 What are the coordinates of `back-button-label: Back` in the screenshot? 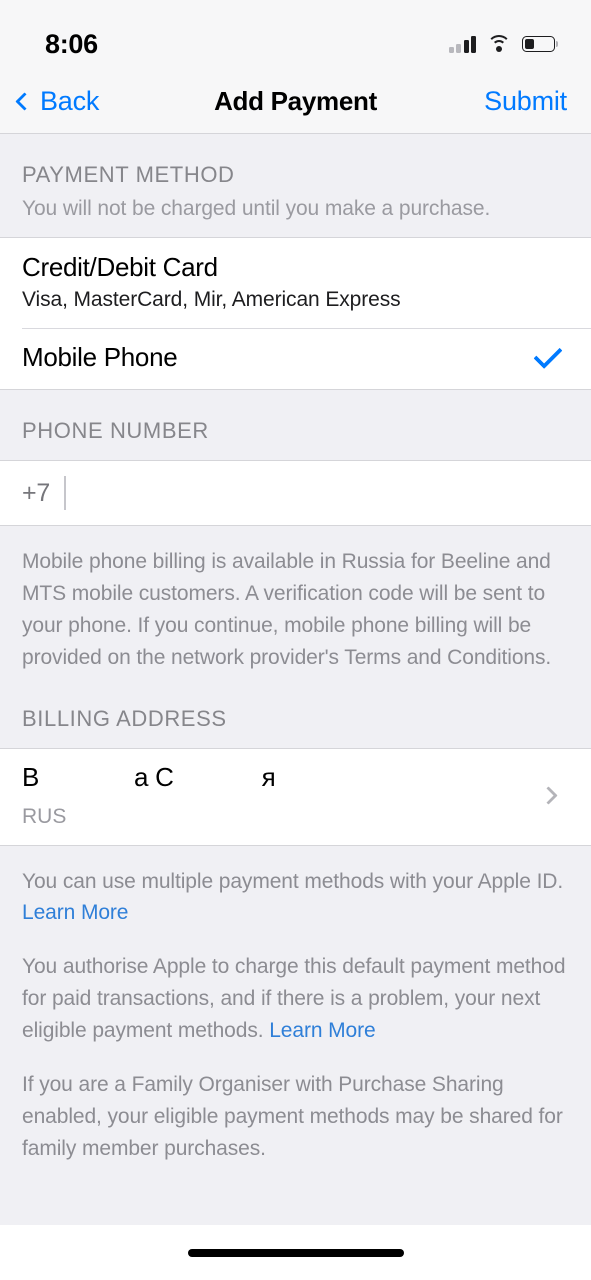 It's located at (70, 101).